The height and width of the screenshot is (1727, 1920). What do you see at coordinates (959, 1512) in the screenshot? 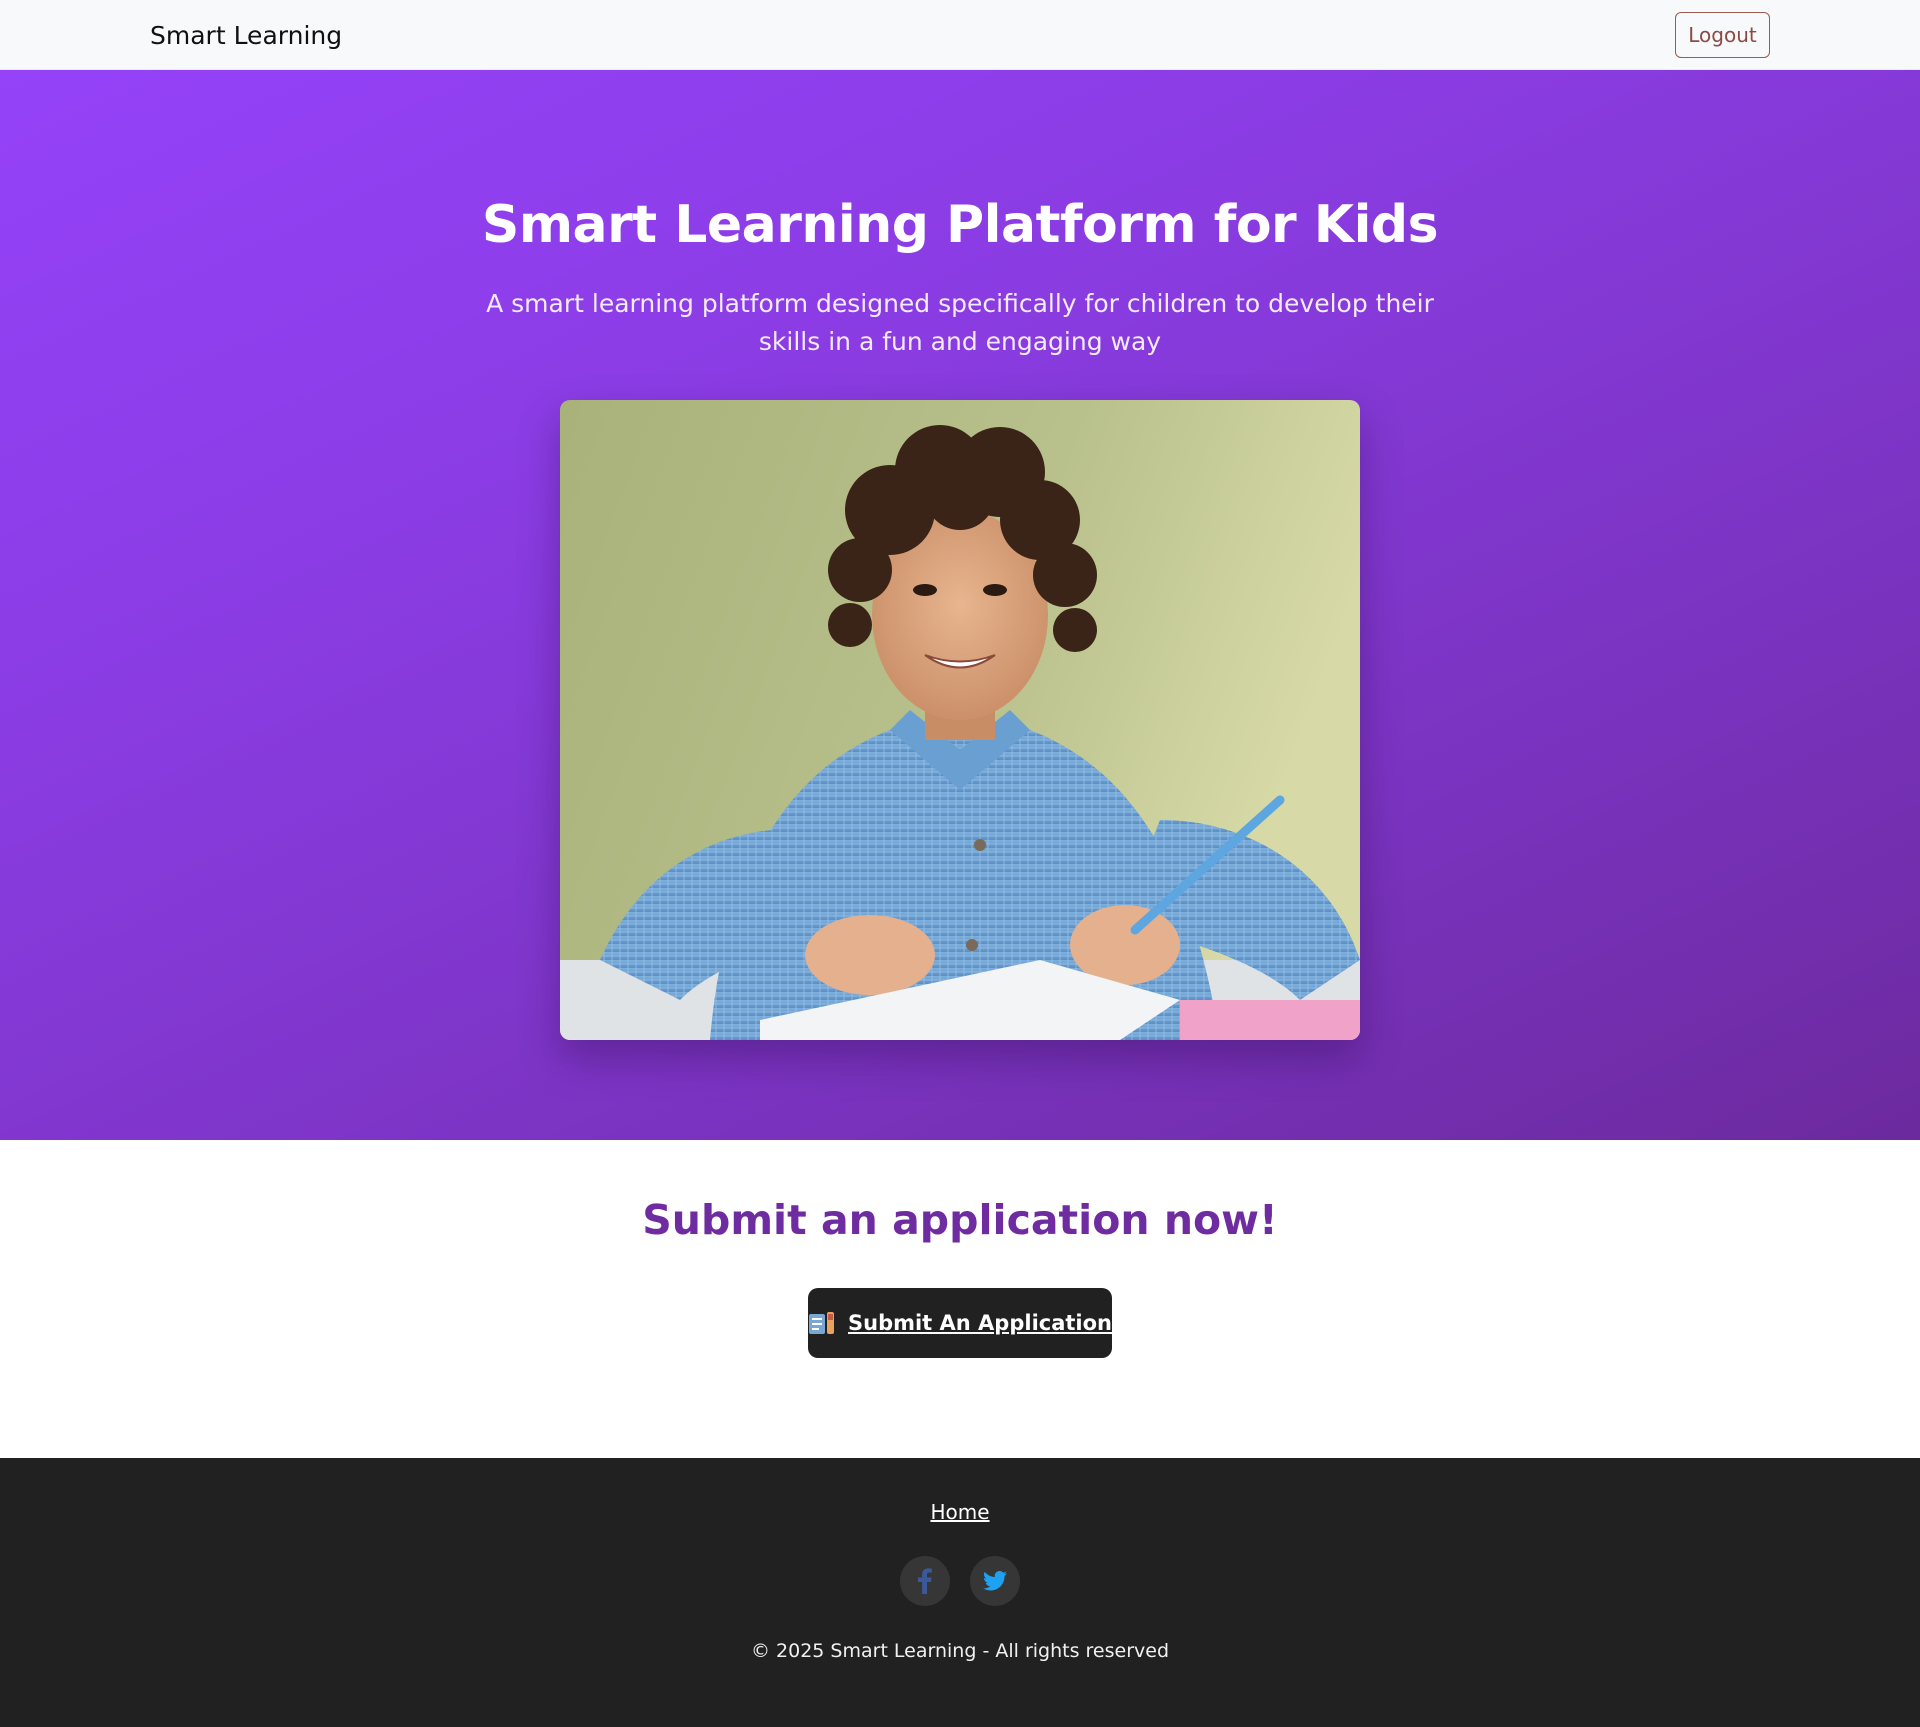
I see `footer-home-link: Home` at bounding box center [959, 1512].